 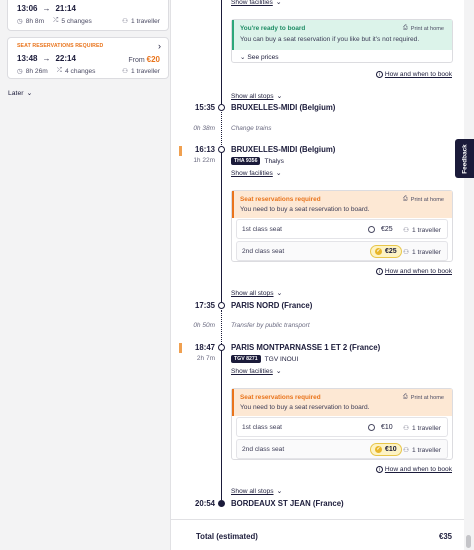 What do you see at coordinates (27, 58) in the screenshot?
I see `depart-time: 13:48` at bounding box center [27, 58].